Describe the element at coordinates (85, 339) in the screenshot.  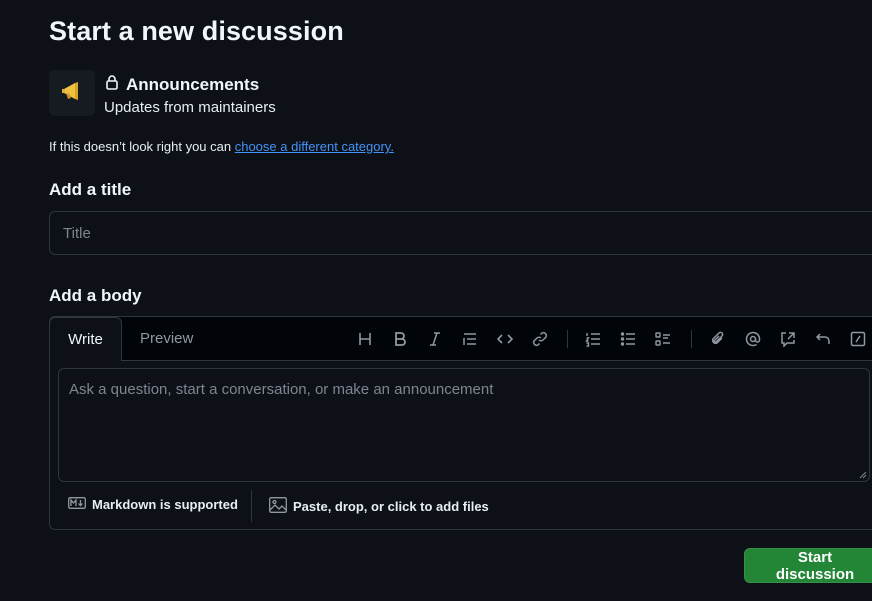
I see `tab-write: Write` at that location.